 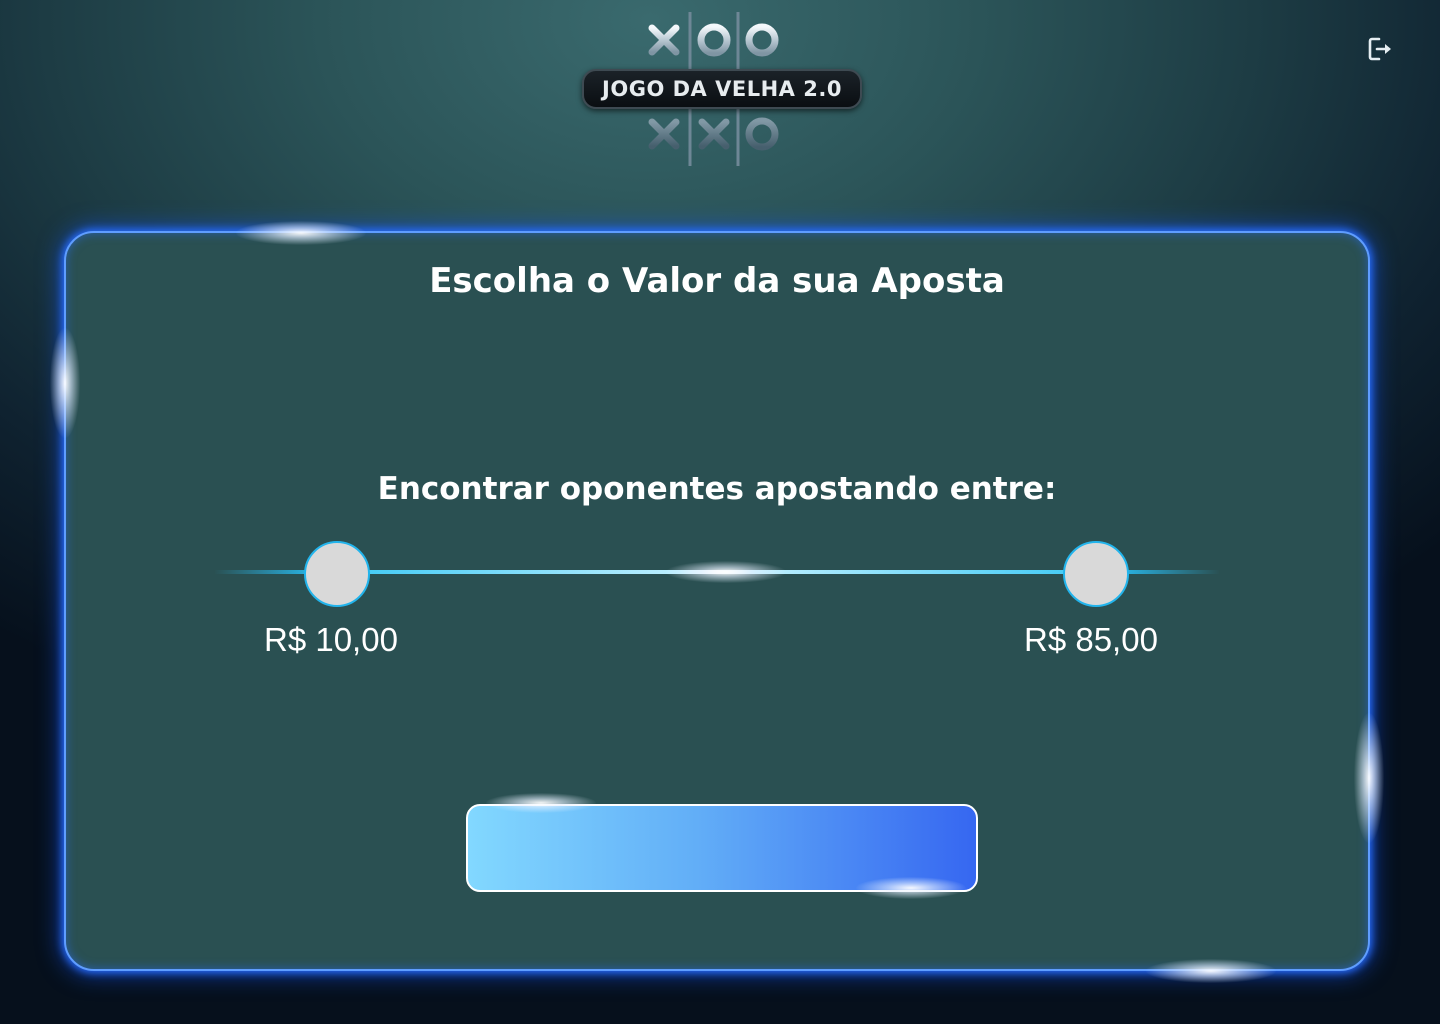 What do you see at coordinates (718, 572) in the screenshot?
I see `range-slider-active-track` at bounding box center [718, 572].